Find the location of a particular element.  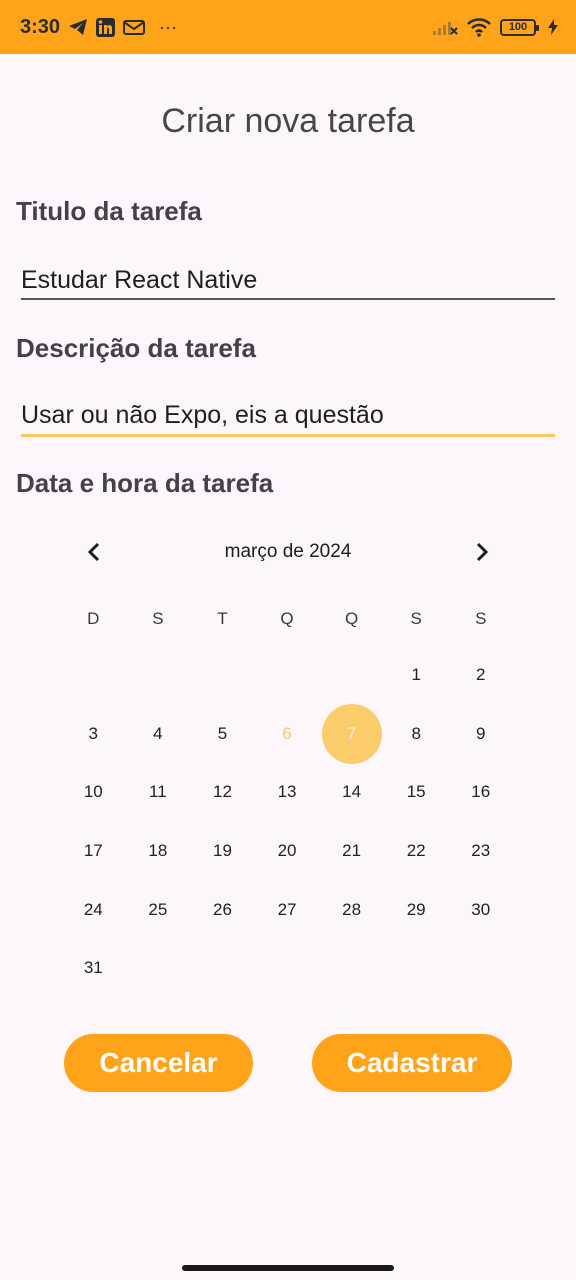

calendar-day-number: 9 is located at coordinates (481, 733).